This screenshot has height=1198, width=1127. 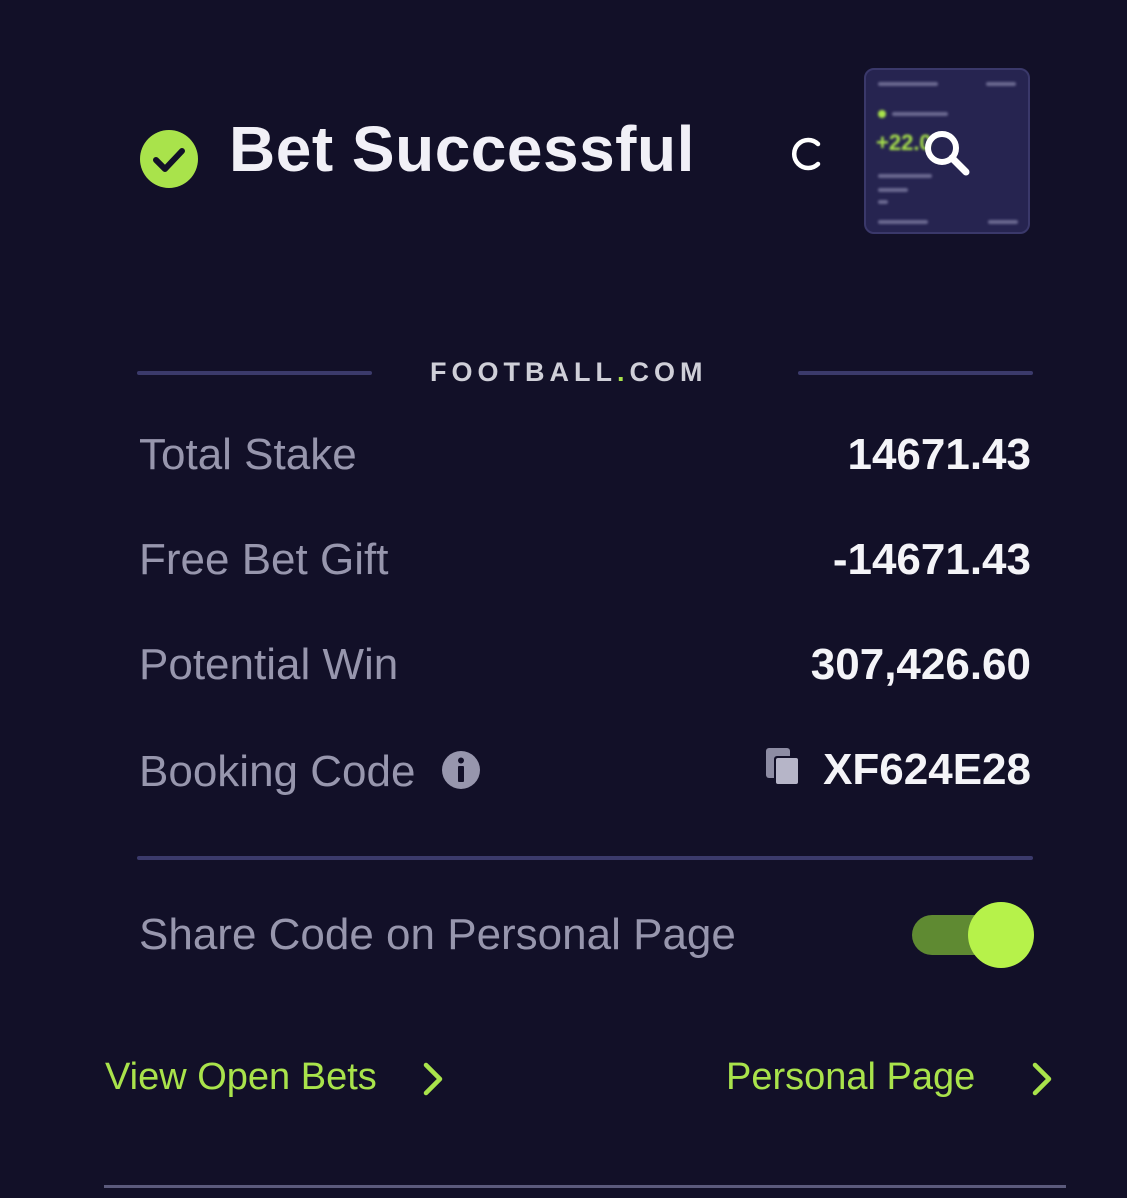 I want to click on refresh-icon, so click(x=807, y=154).